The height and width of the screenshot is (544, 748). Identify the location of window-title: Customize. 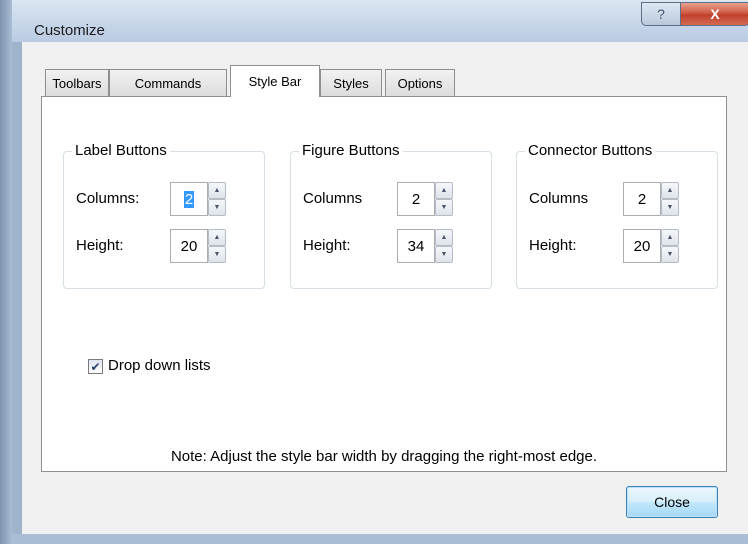
(69, 30).